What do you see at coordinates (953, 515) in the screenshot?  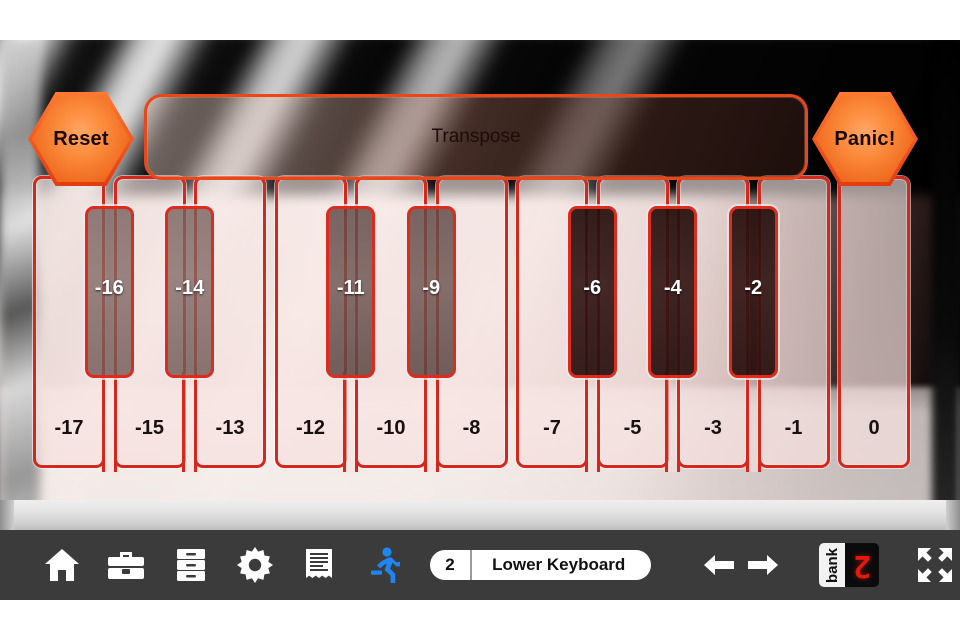 I see `shelf-right-cap` at bounding box center [953, 515].